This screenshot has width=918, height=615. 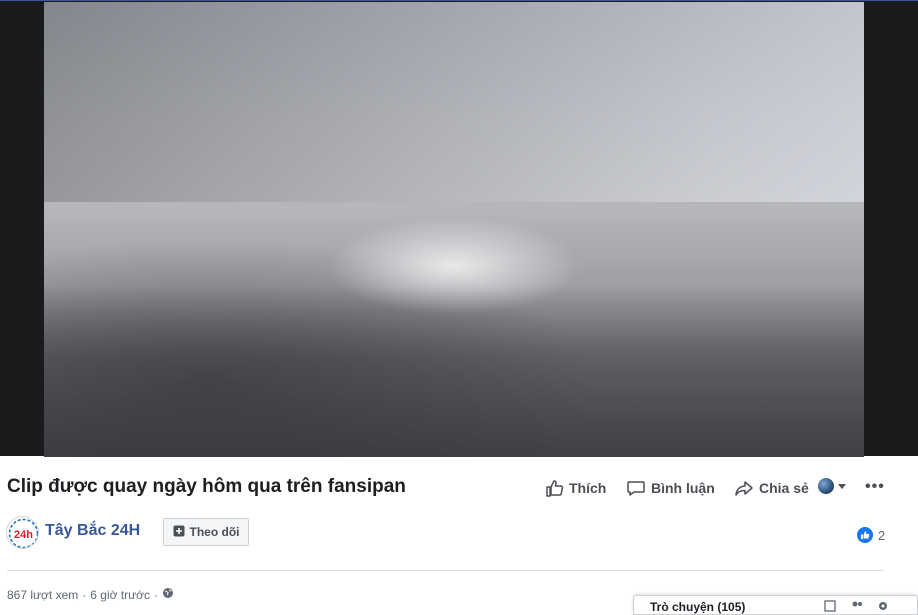 I want to click on plus-square-icon, so click(x=179, y=532).